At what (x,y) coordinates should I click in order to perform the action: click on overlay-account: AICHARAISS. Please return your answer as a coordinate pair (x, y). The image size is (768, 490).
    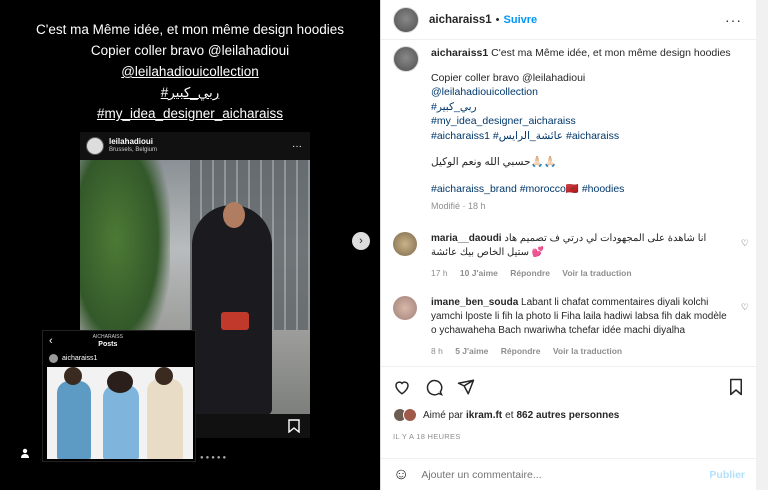
    Looking at the image, I should click on (107, 337).